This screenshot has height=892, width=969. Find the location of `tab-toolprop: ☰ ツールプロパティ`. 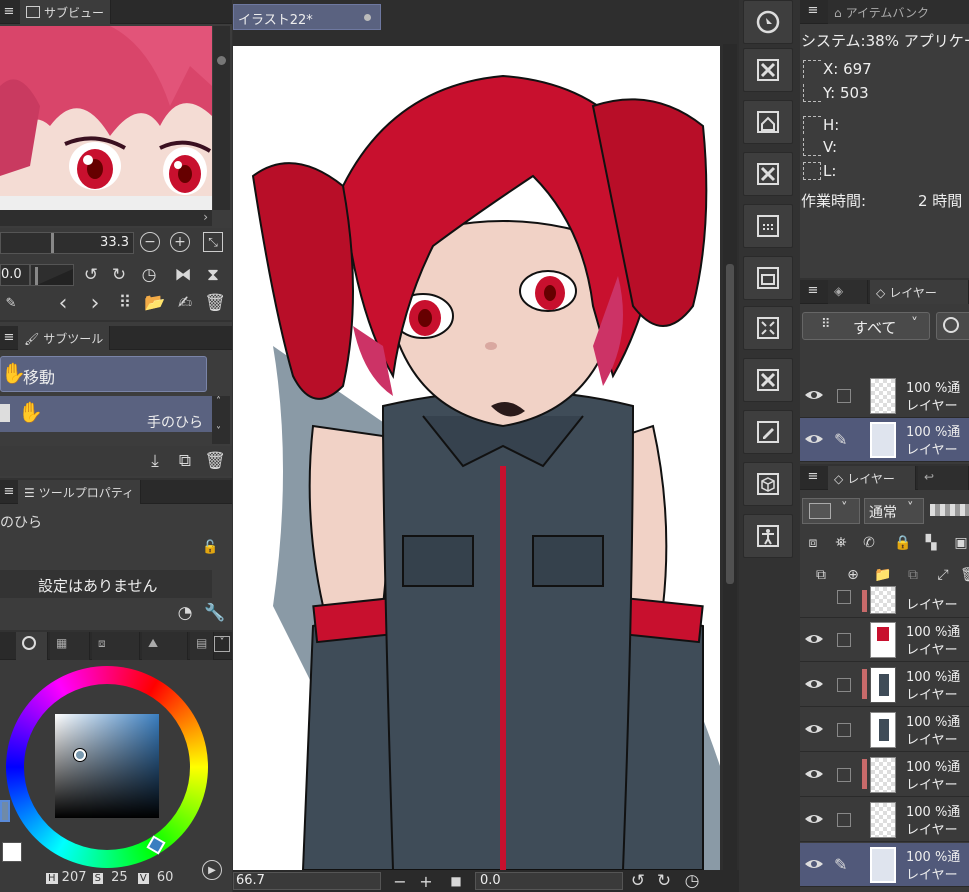

tab-toolprop: ☰ ツールプロパティ is located at coordinates (80, 492).